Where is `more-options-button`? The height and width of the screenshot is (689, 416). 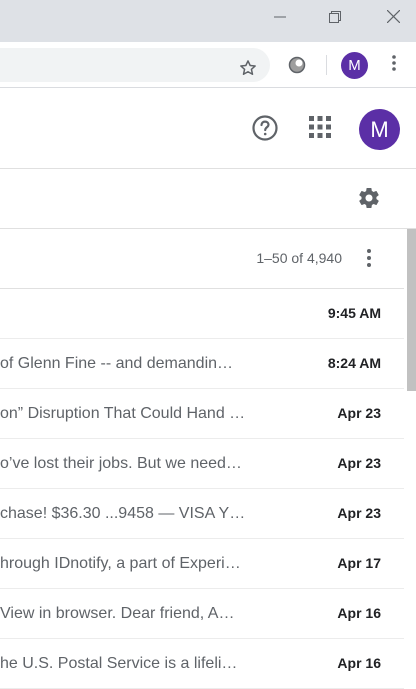 more-options-button is located at coordinates (369, 260).